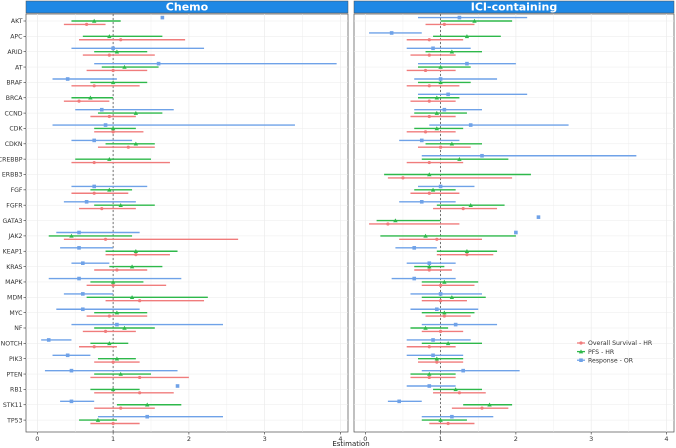  Describe the element at coordinates (16, 359) in the screenshot. I see `gene-label: PIK3` at that location.